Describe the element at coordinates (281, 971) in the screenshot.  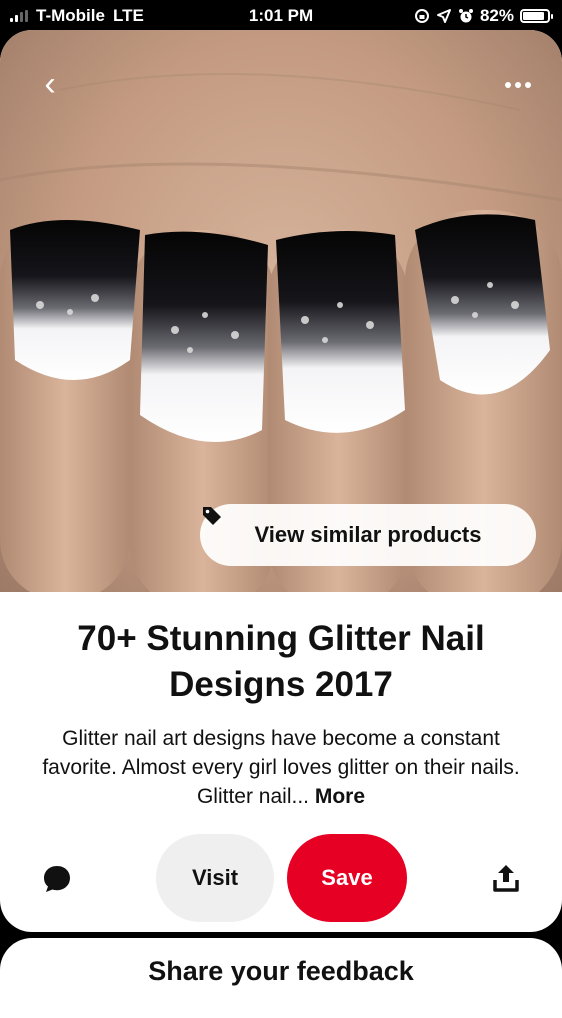
I see `share-feedback-label: Share your feedback` at that location.